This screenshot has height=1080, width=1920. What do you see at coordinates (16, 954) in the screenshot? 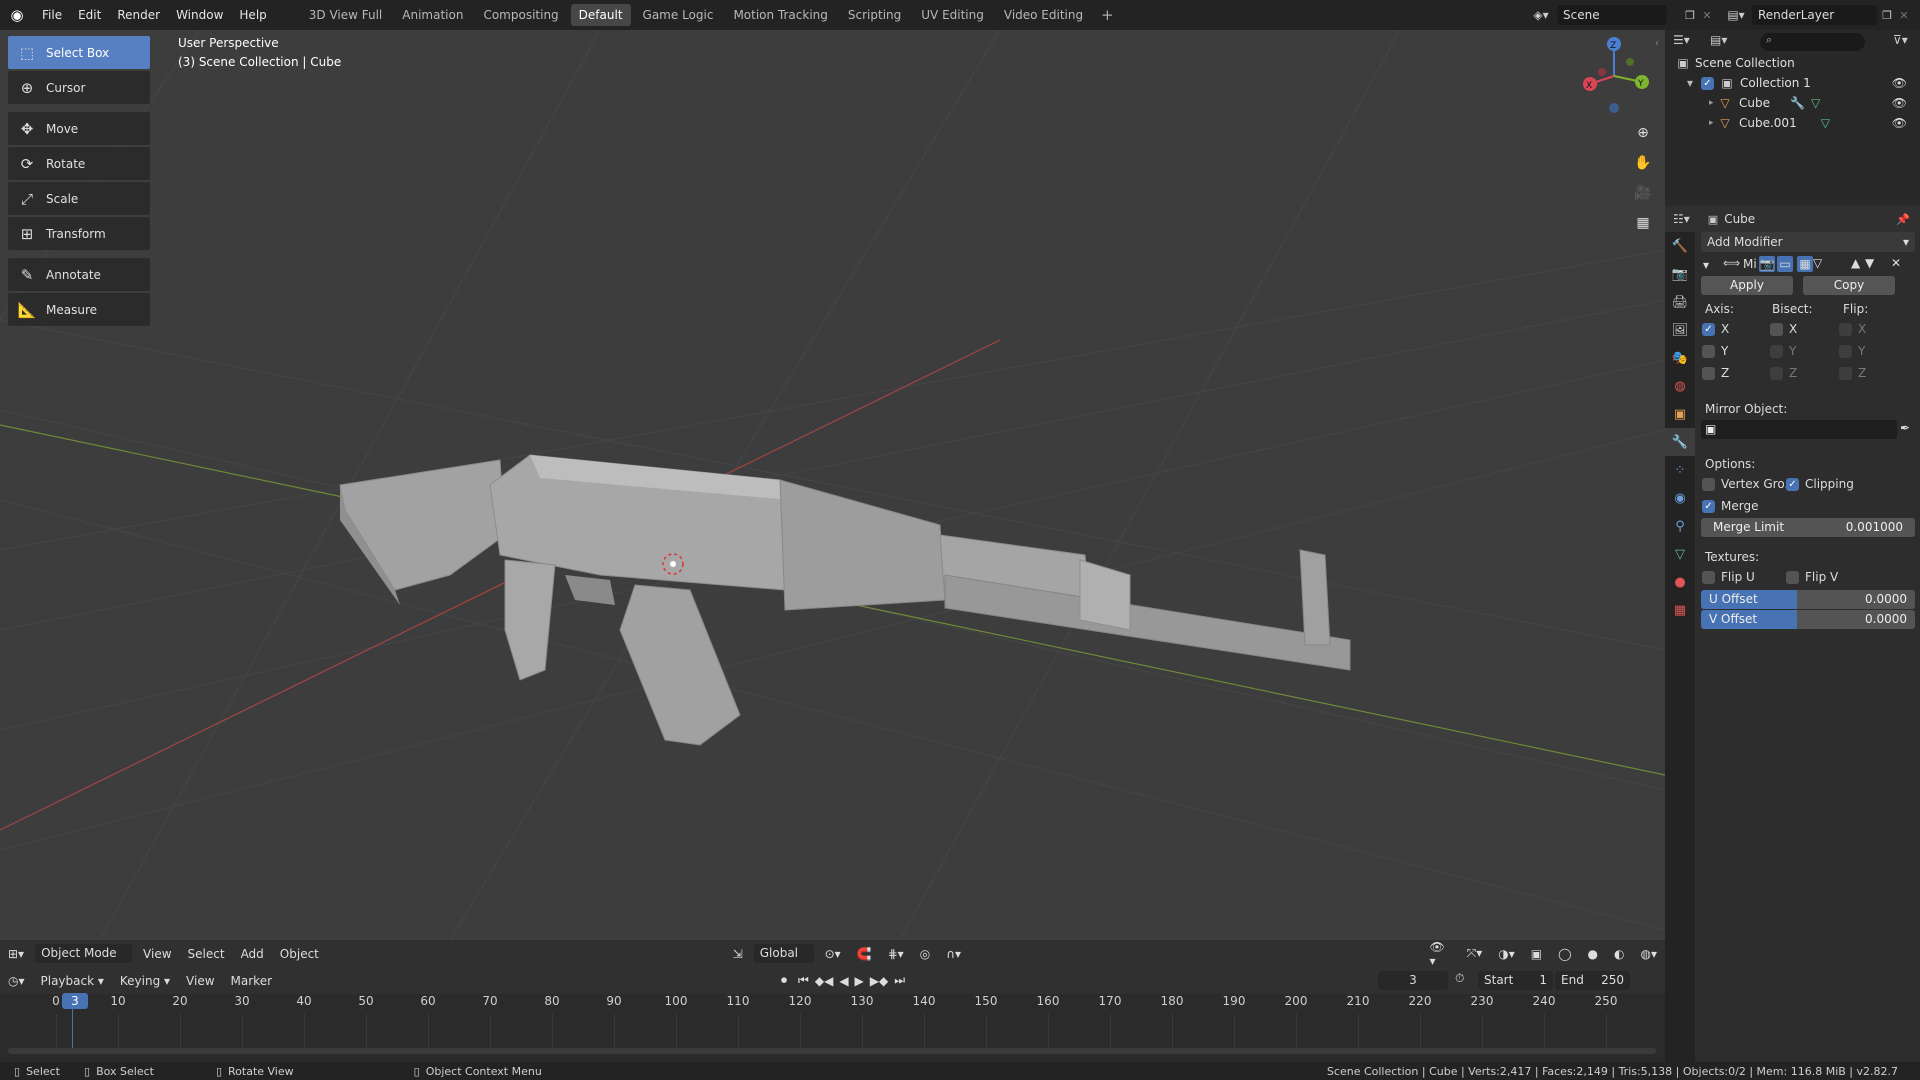
I see `editor-type-icon: ⊞▾` at bounding box center [16, 954].